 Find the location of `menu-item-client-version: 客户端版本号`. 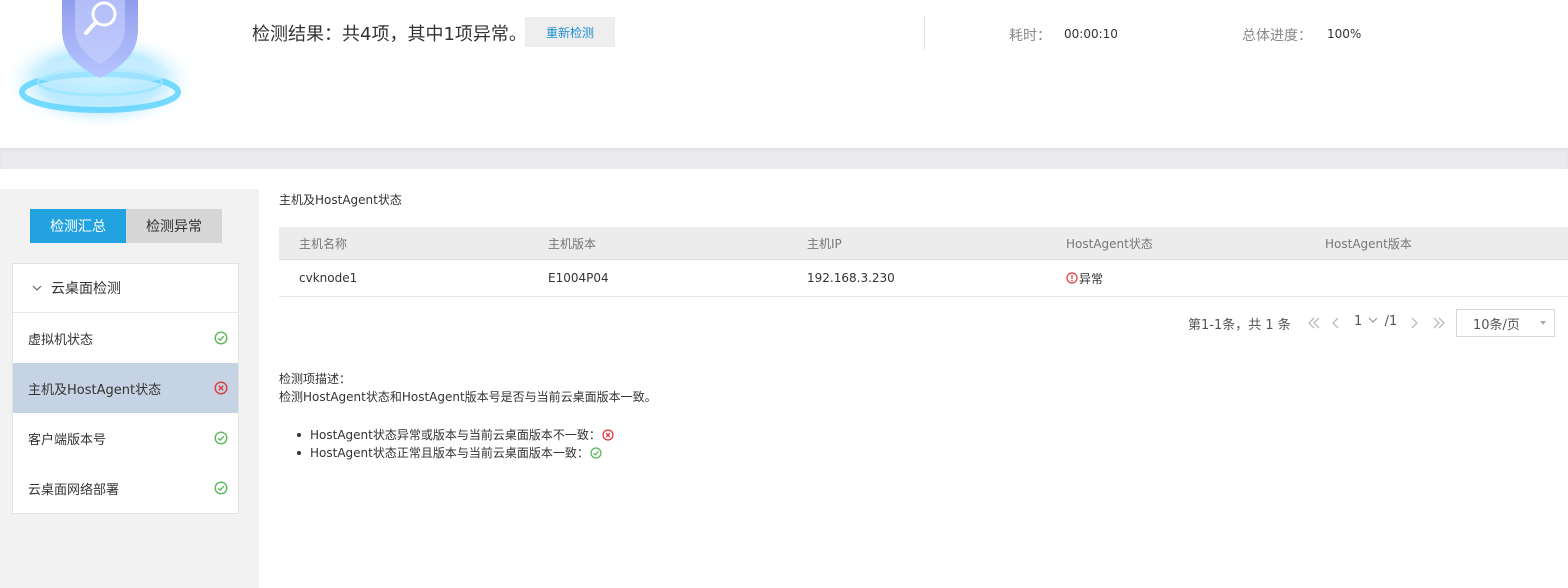

menu-item-client-version: 客户端版本号 is located at coordinates (125, 438).